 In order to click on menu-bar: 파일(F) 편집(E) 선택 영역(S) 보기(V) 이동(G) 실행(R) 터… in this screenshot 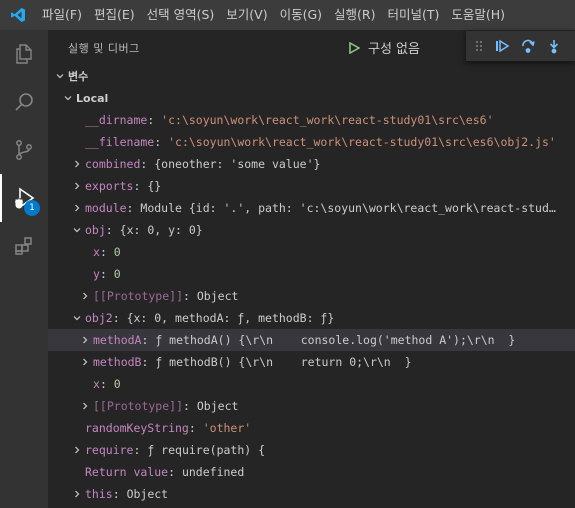, I will do `click(287, 15)`.